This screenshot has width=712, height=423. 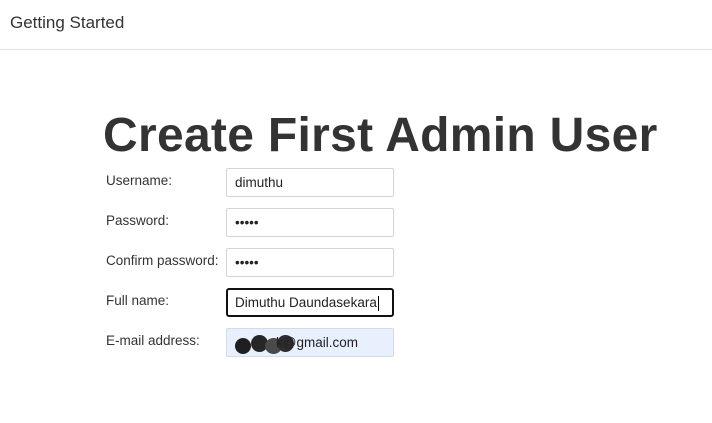 I want to click on password-row: Password: •••••, so click(x=256, y=223).